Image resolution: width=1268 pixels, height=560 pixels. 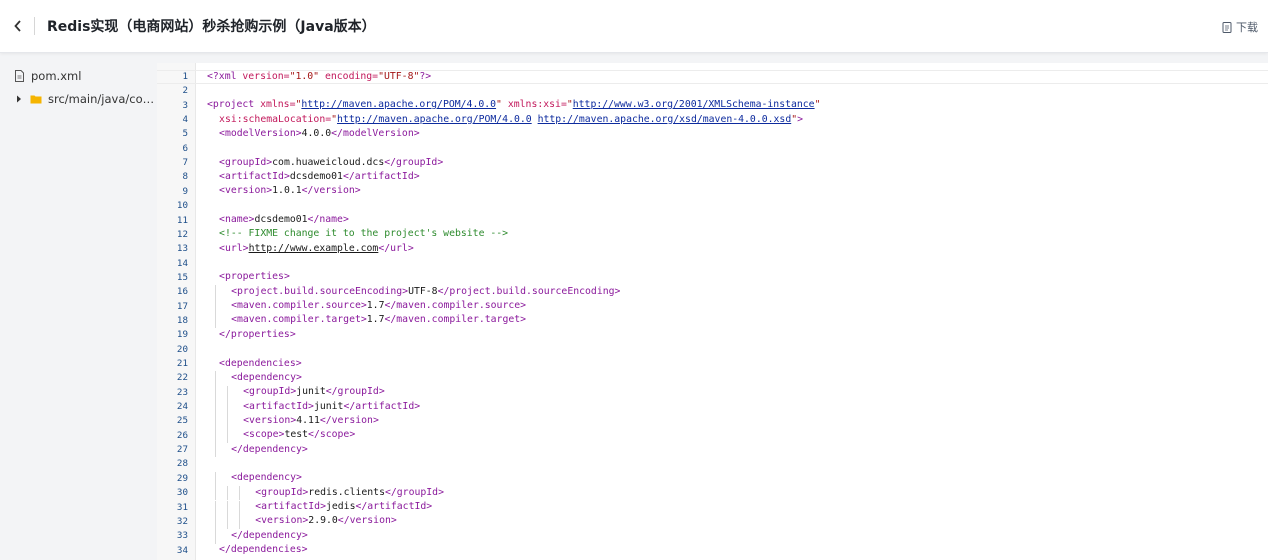 I want to click on code-line: <properties>, so click(x=254, y=276).